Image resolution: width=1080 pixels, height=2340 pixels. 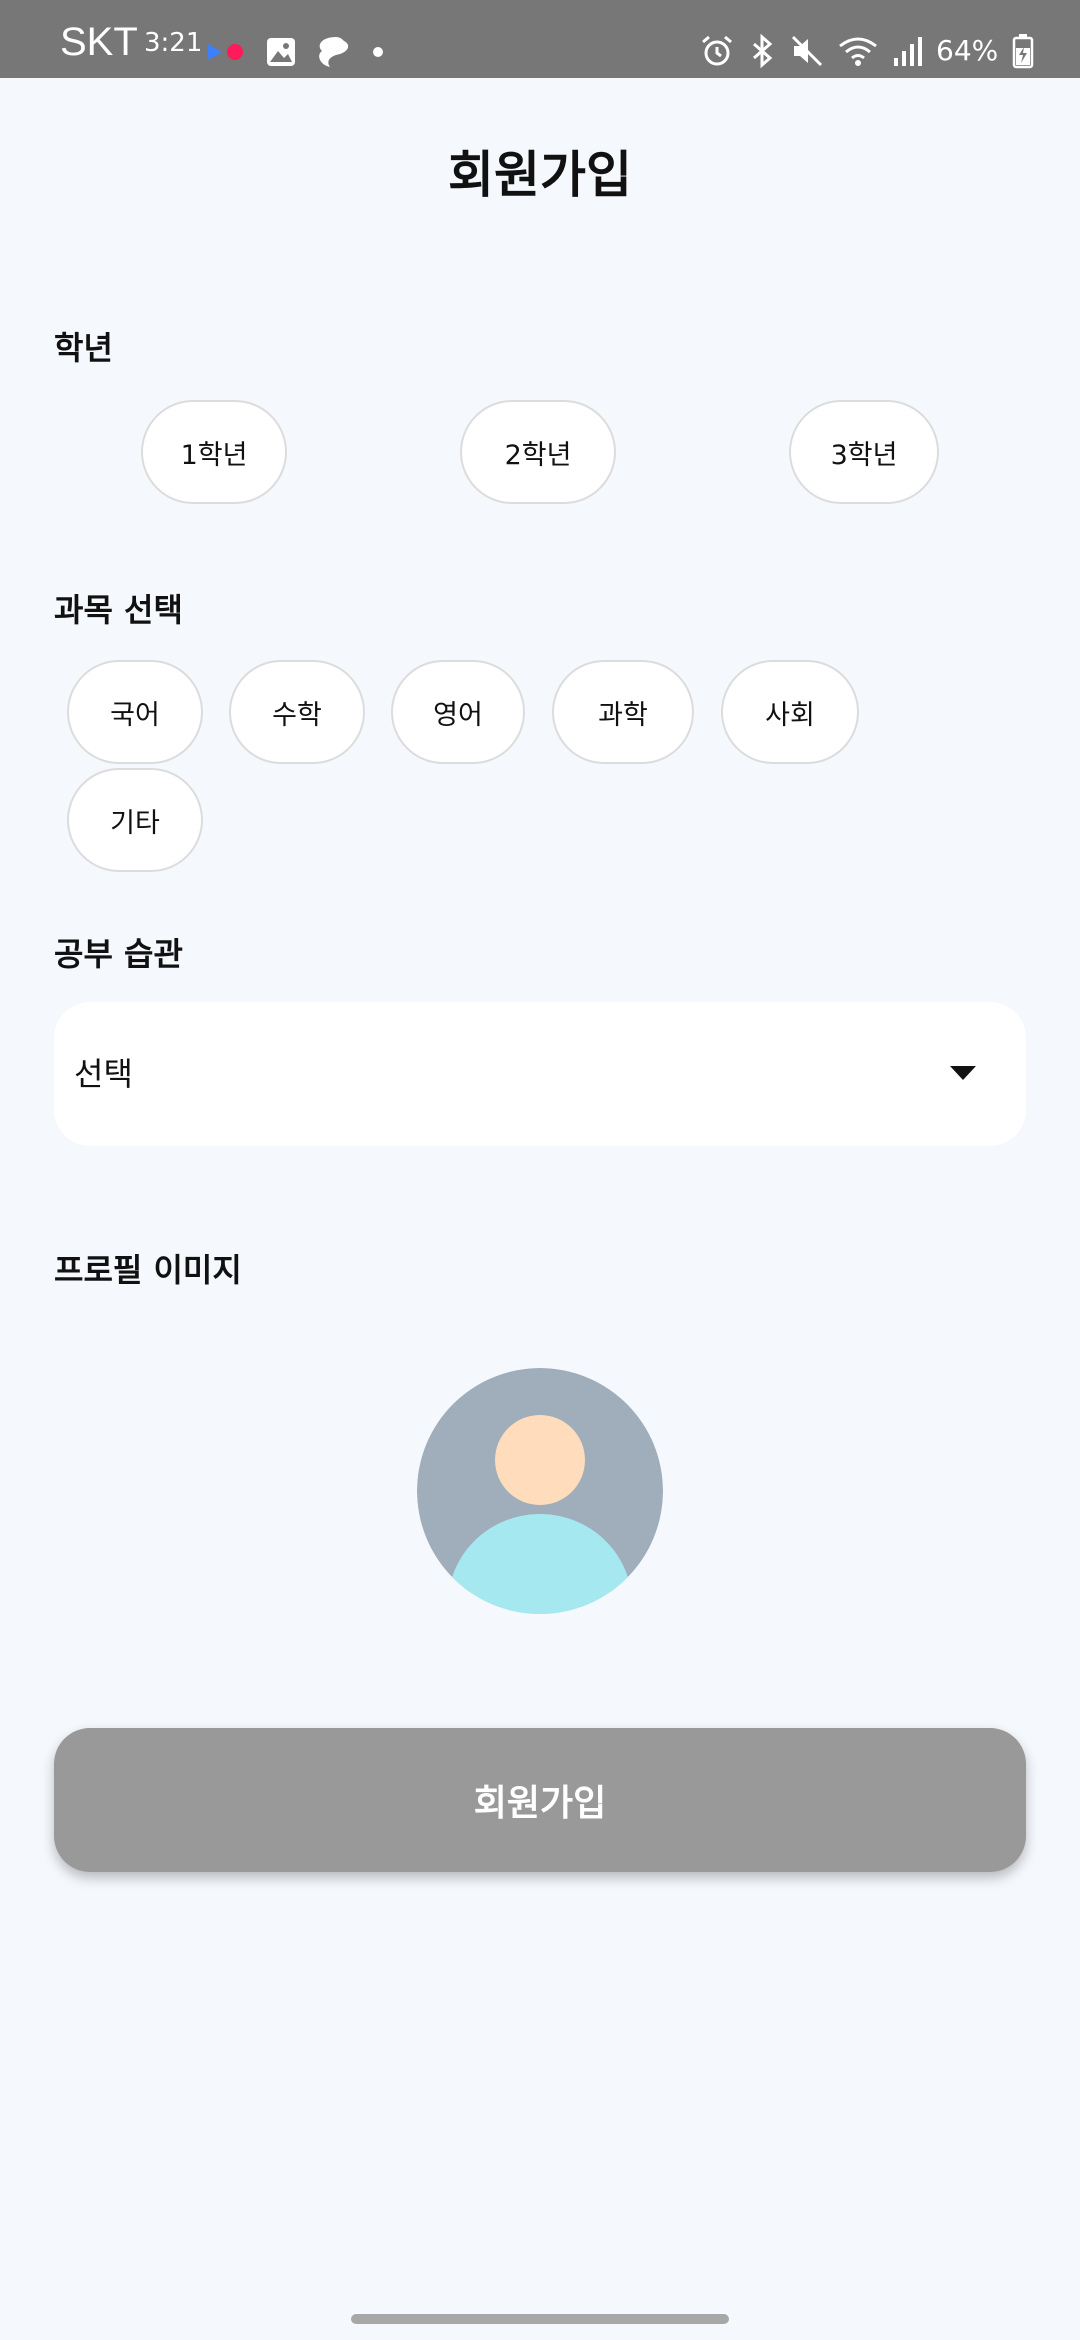 What do you see at coordinates (135, 820) in the screenshot?
I see `subject-chip-other: 기타` at bounding box center [135, 820].